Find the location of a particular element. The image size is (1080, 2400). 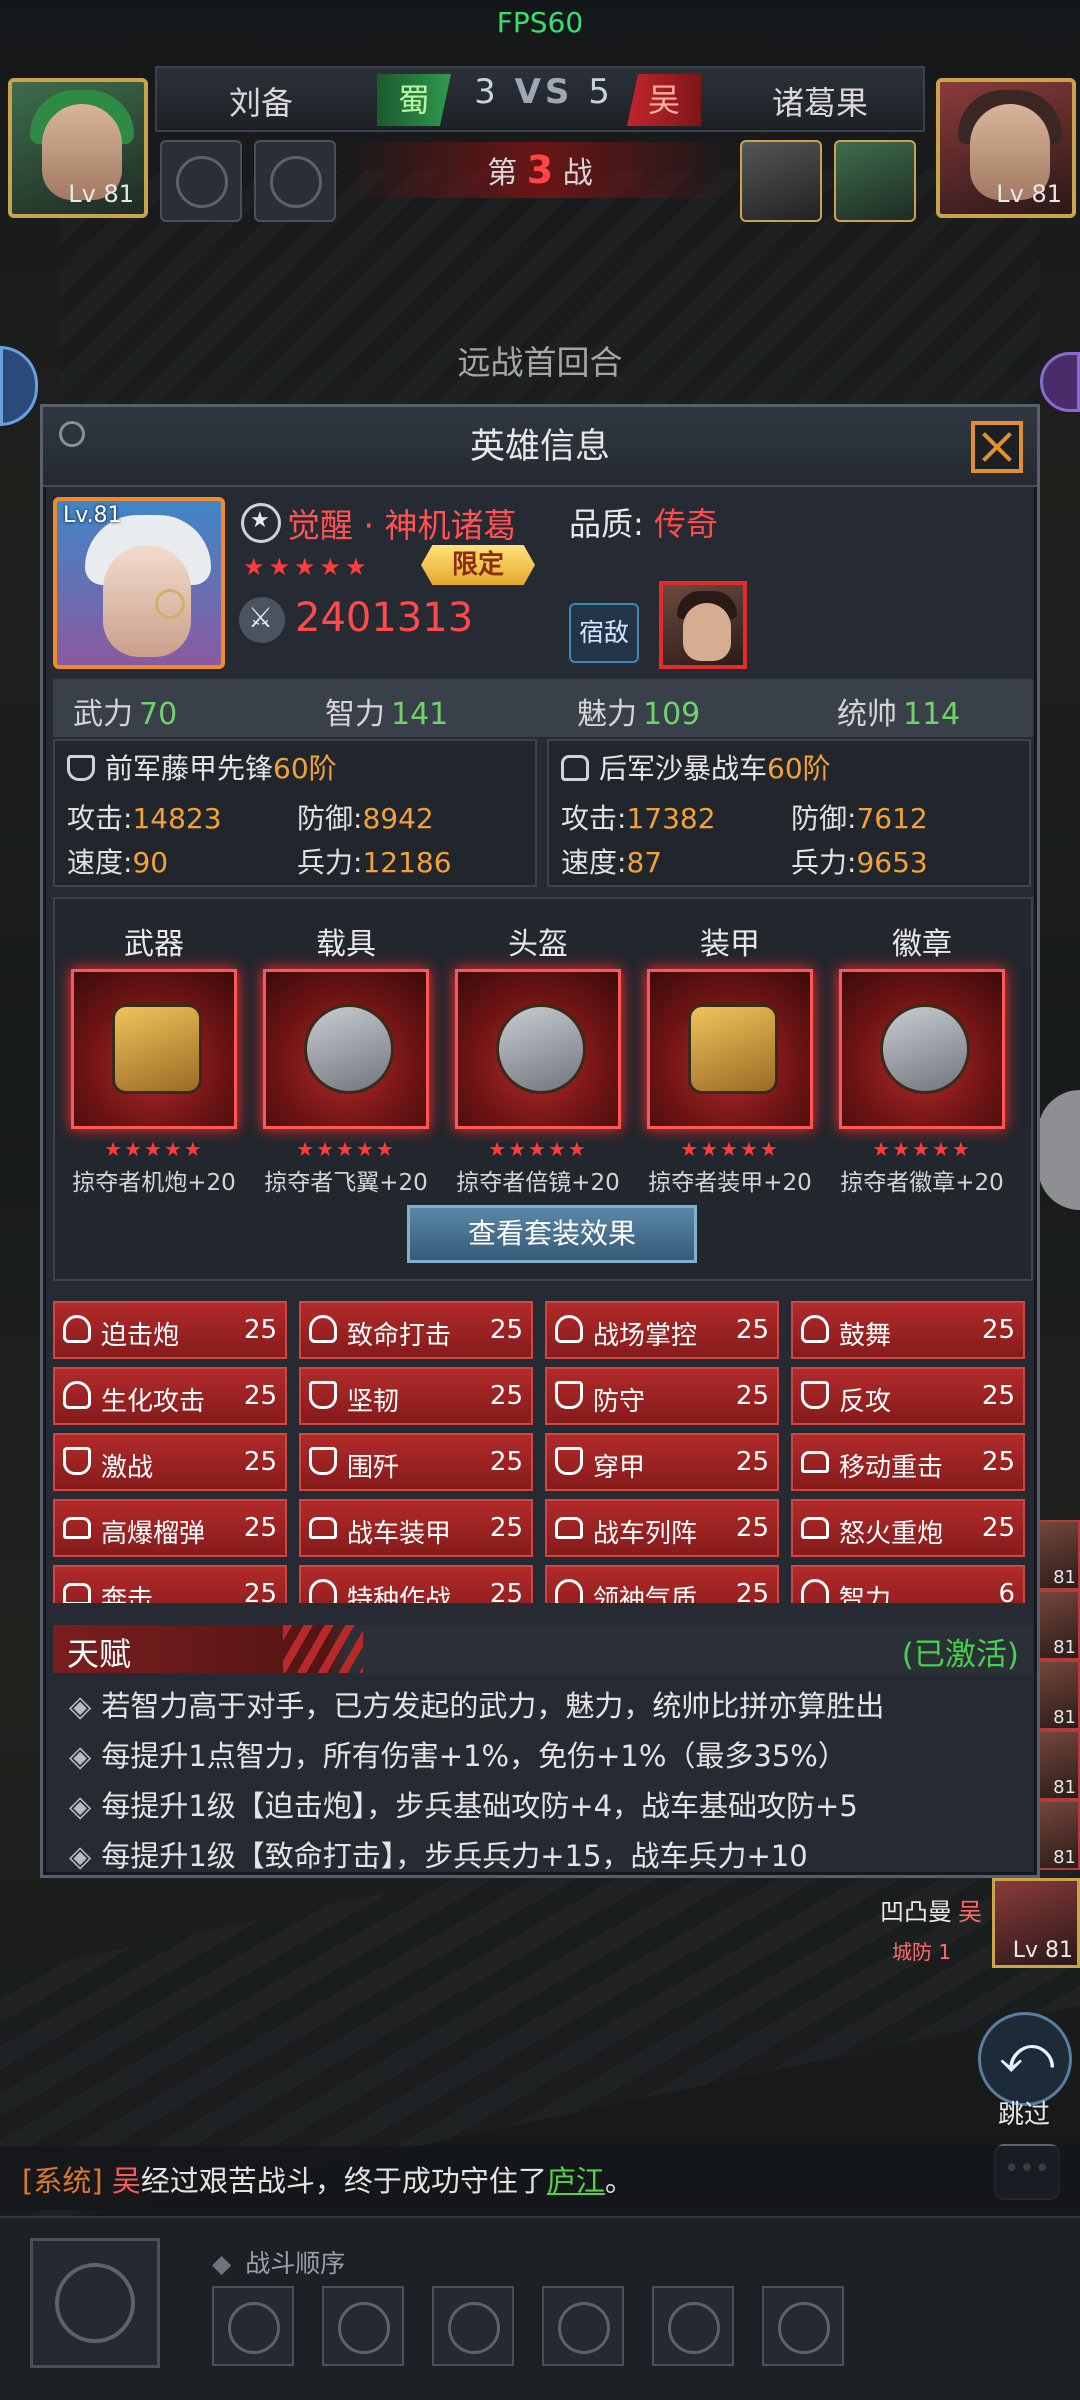

skill-item: 智力 6 is located at coordinates (908, 1584).